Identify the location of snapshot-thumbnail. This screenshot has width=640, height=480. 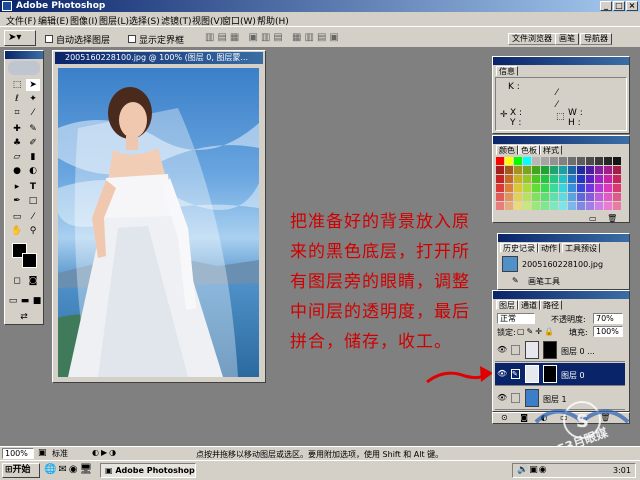
(510, 264).